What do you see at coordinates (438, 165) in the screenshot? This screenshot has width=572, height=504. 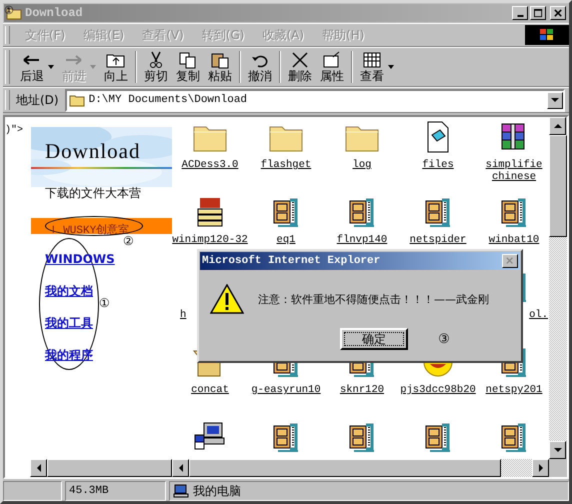 I see `file-name: files` at bounding box center [438, 165].